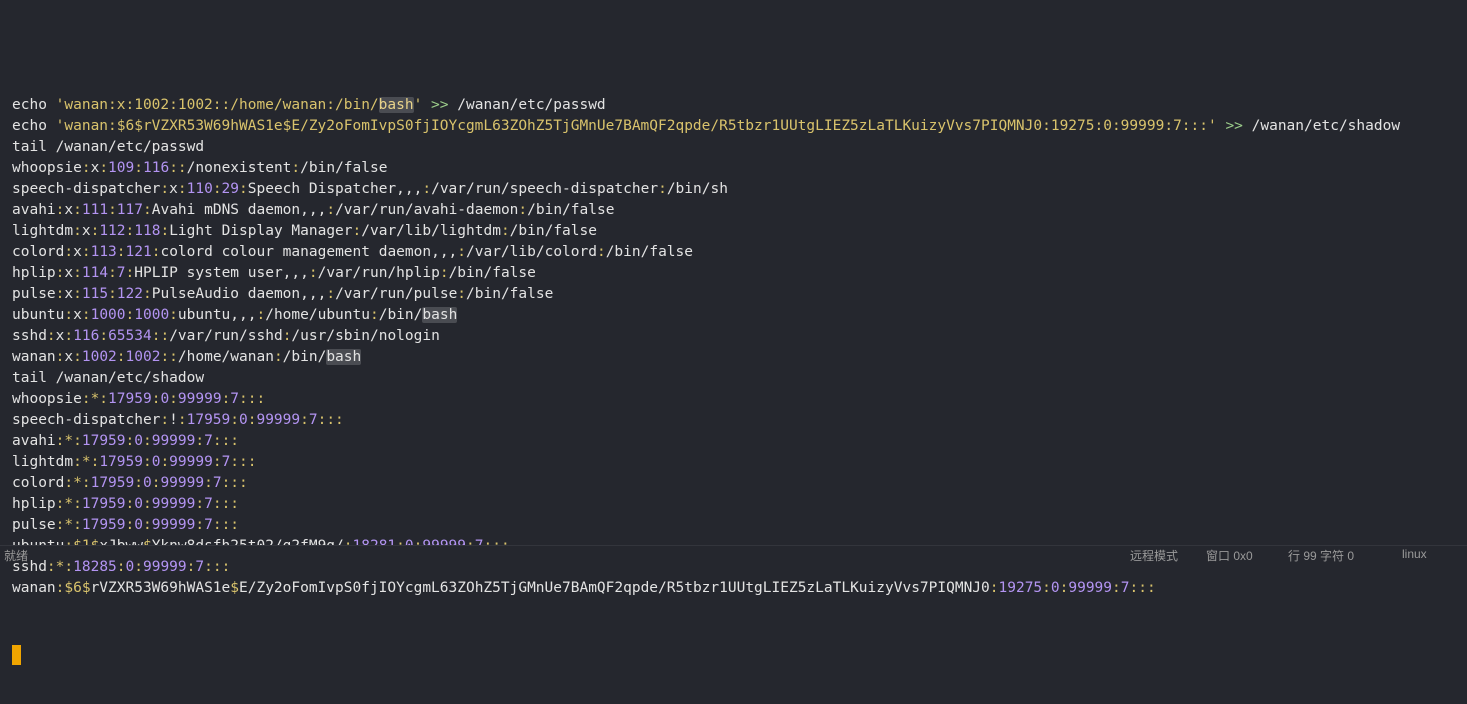 Image resolution: width=1467 pixels, height=704 pixels. Describe the element at coordinates (199, 189) in the screenshot. I see `terminal-text-segment: 110` at that location.